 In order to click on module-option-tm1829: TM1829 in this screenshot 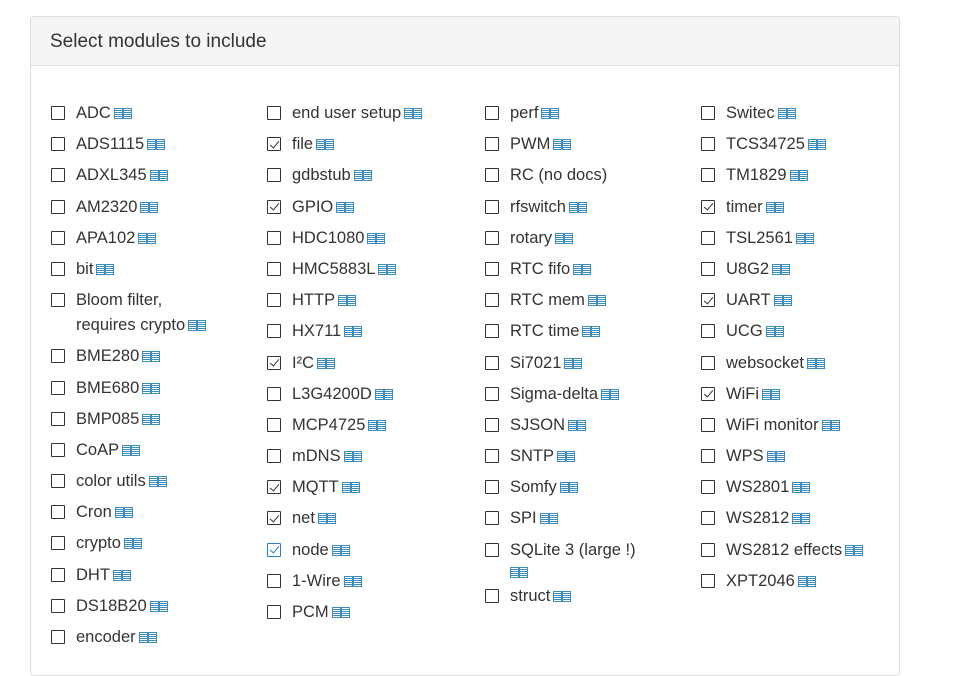, I will do `click(808, 175)`.